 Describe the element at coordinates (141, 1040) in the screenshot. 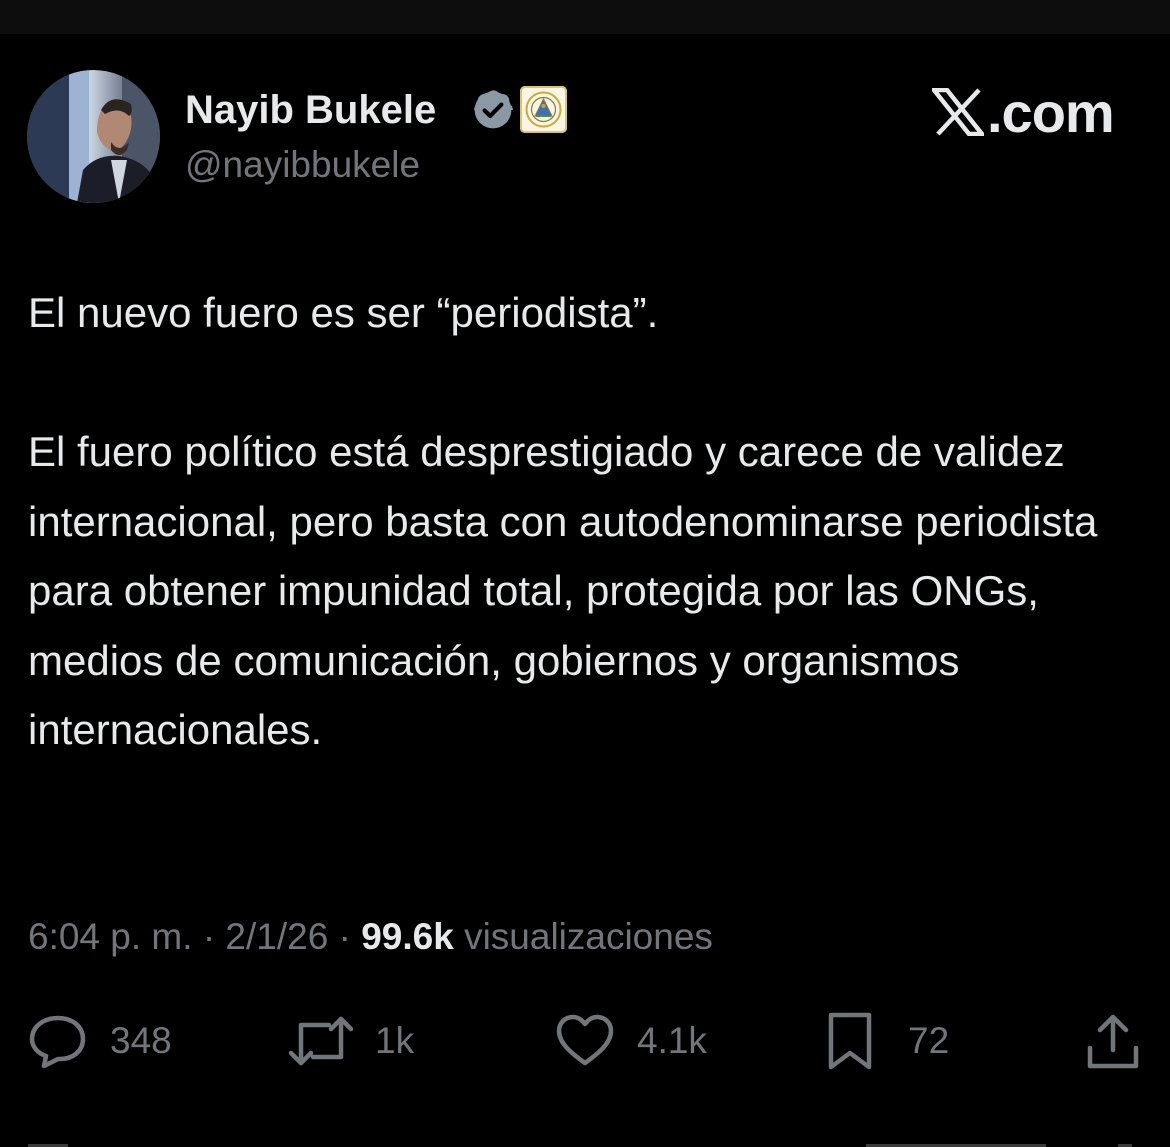

I see `reply-count: 348` at that location.